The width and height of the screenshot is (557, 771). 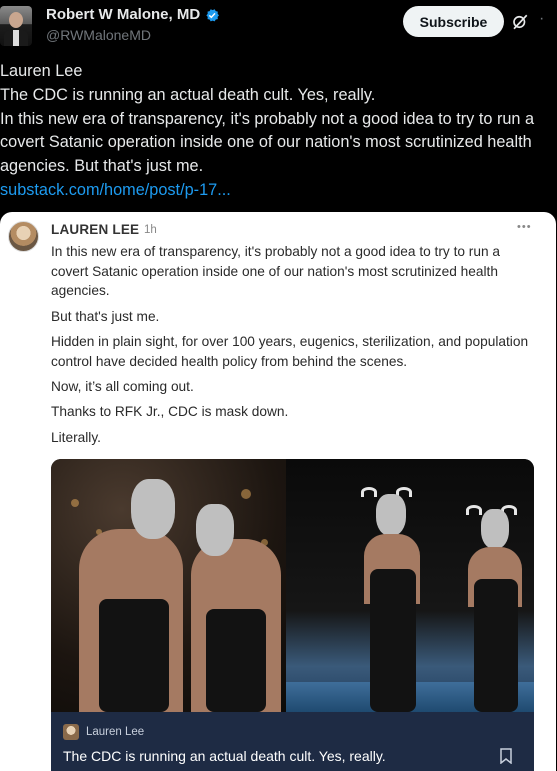 I want to click on avatar, so click(x=16, y=26).